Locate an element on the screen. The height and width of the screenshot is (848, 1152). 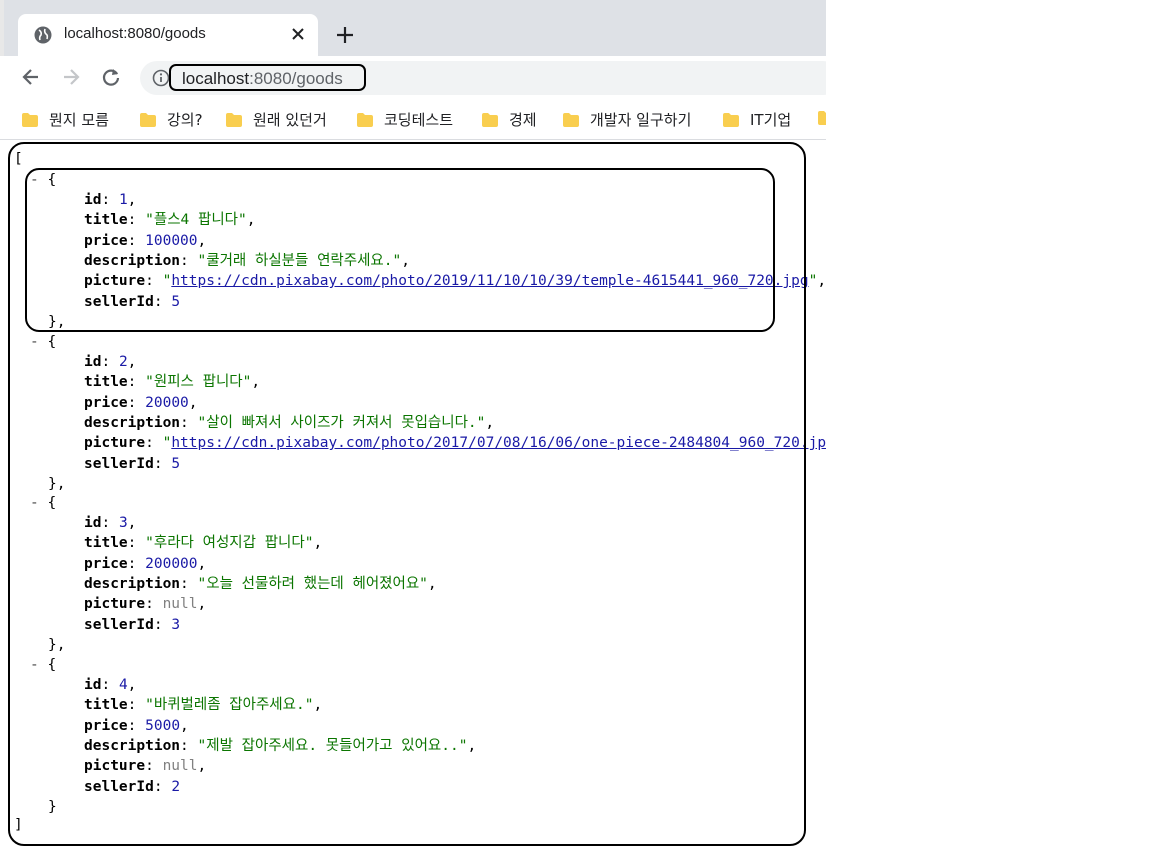
back-arrow-icon is located at coordinates (31, 77).